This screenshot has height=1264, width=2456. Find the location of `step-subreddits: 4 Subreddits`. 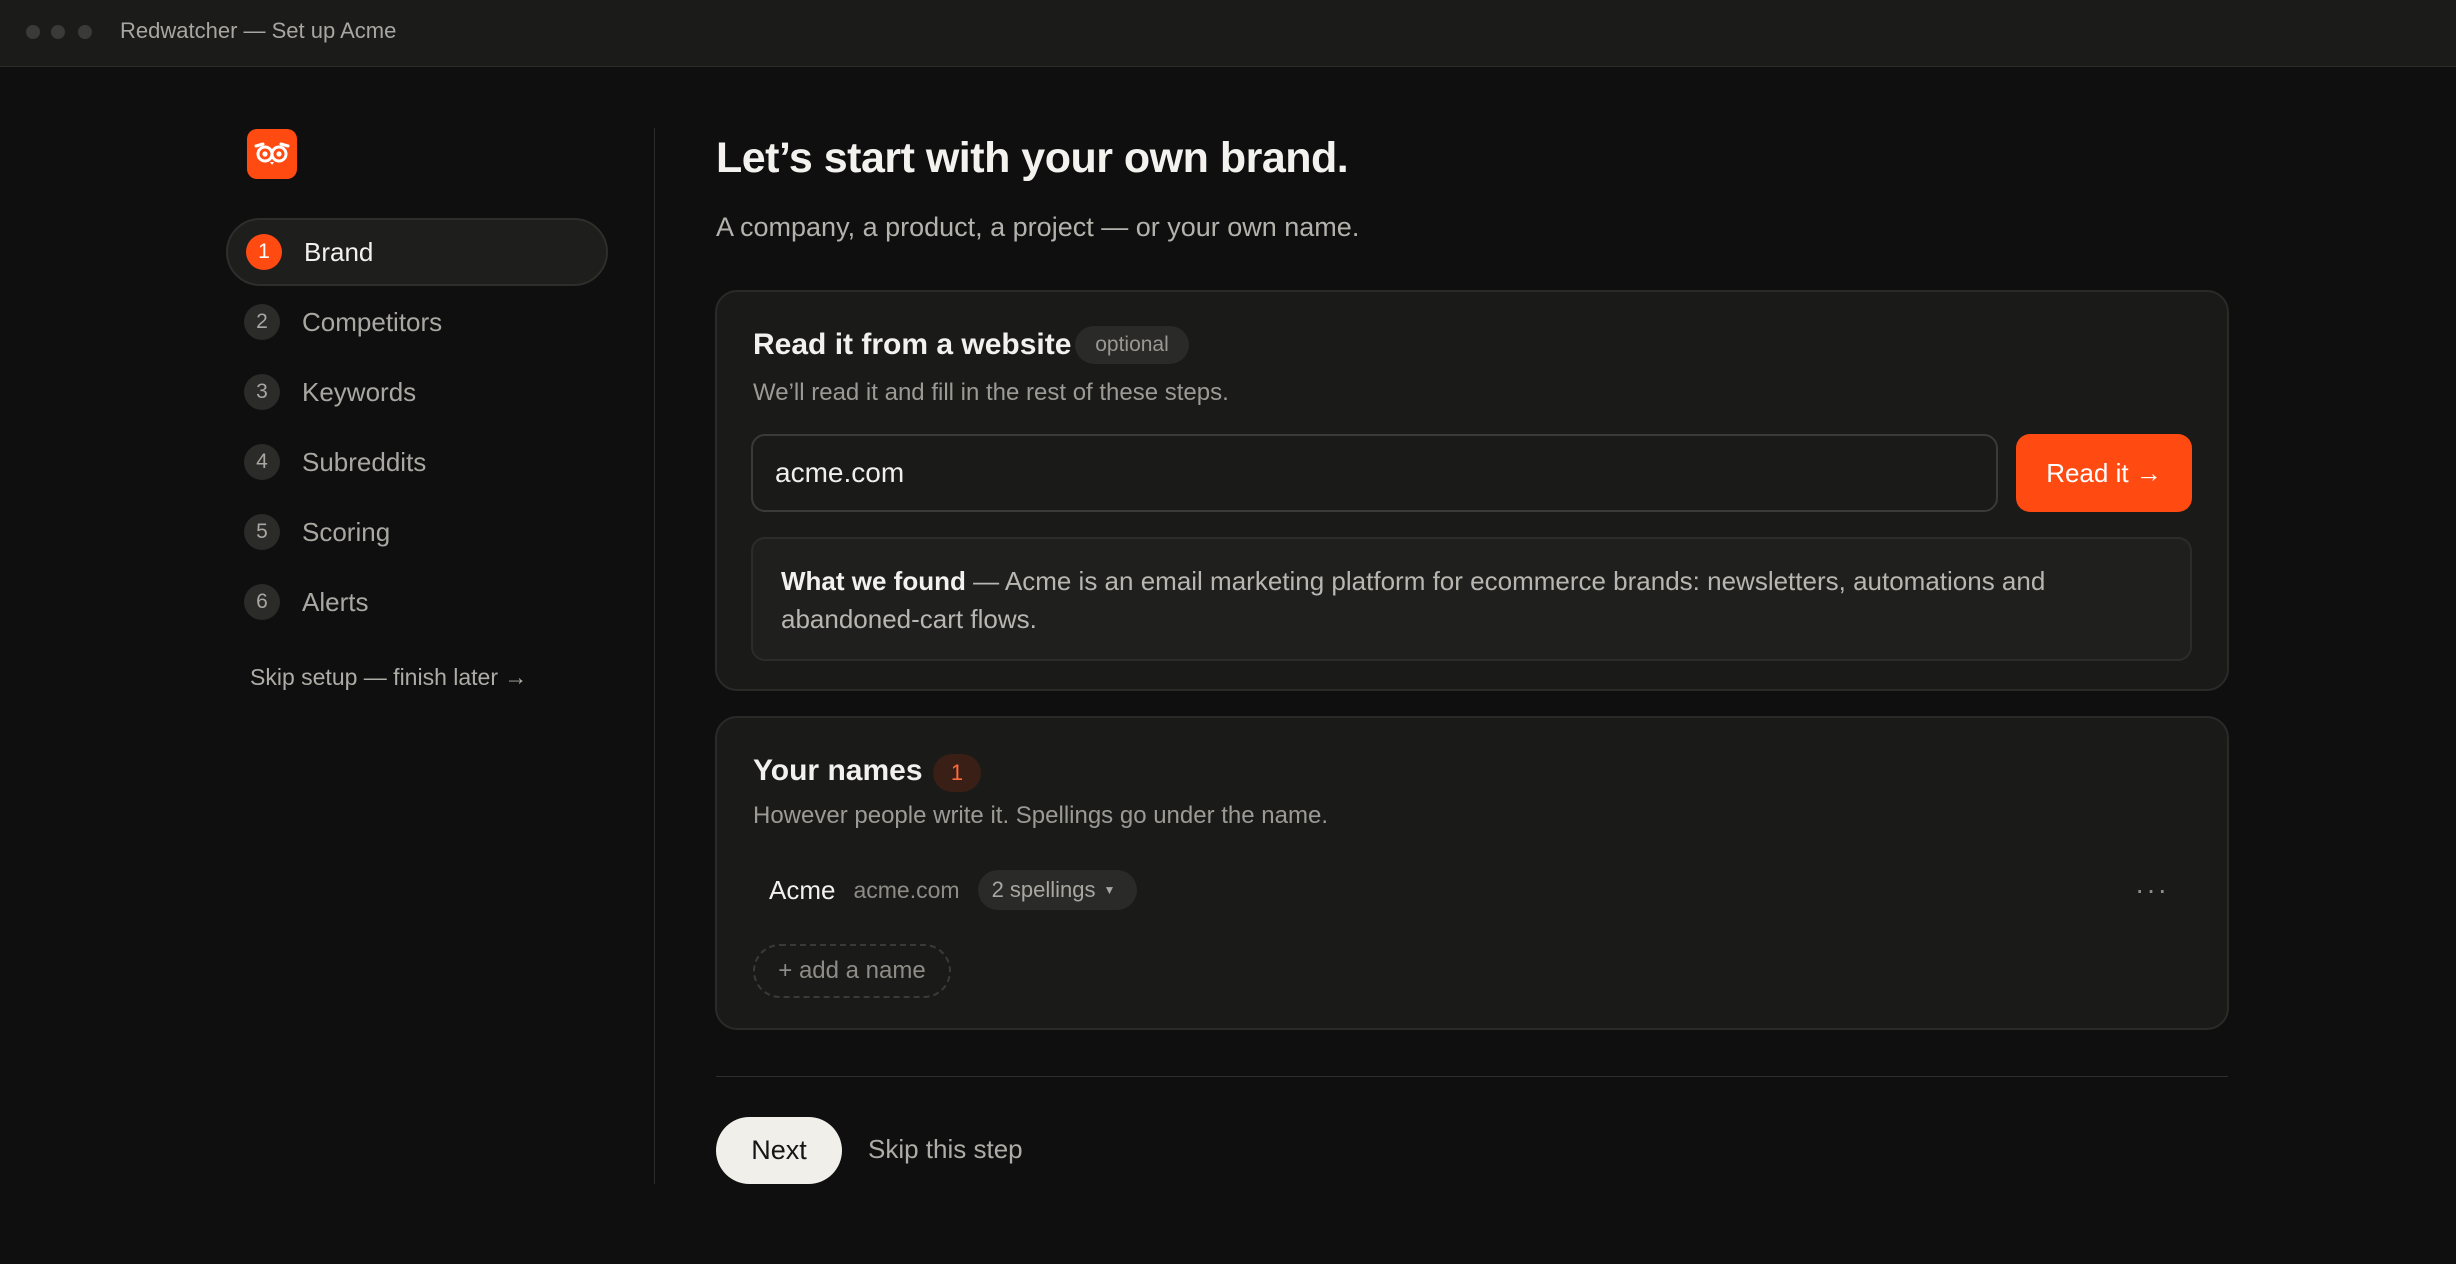

step-subreddits: 4 Subreddits is located at coordinates (417, 462).